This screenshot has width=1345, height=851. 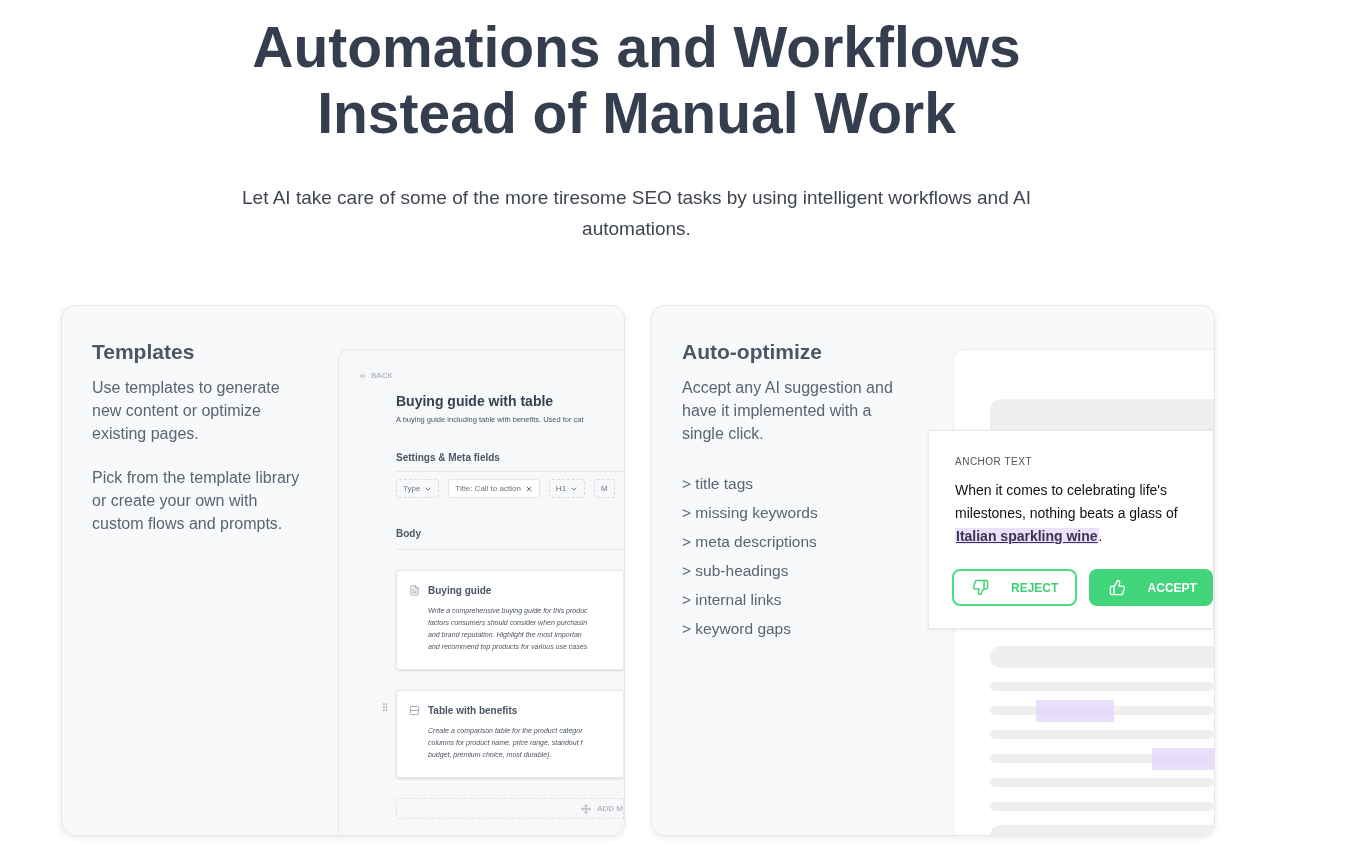 I want to click on feature-item: > sub-headings, so click(x=736, y=570).